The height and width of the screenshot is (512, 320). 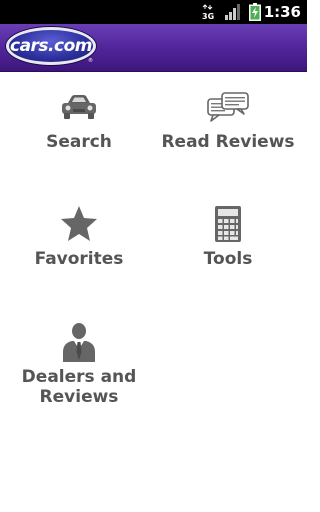 I want to click on 3g-data-icon: 3G, so click(x=208, y=12).